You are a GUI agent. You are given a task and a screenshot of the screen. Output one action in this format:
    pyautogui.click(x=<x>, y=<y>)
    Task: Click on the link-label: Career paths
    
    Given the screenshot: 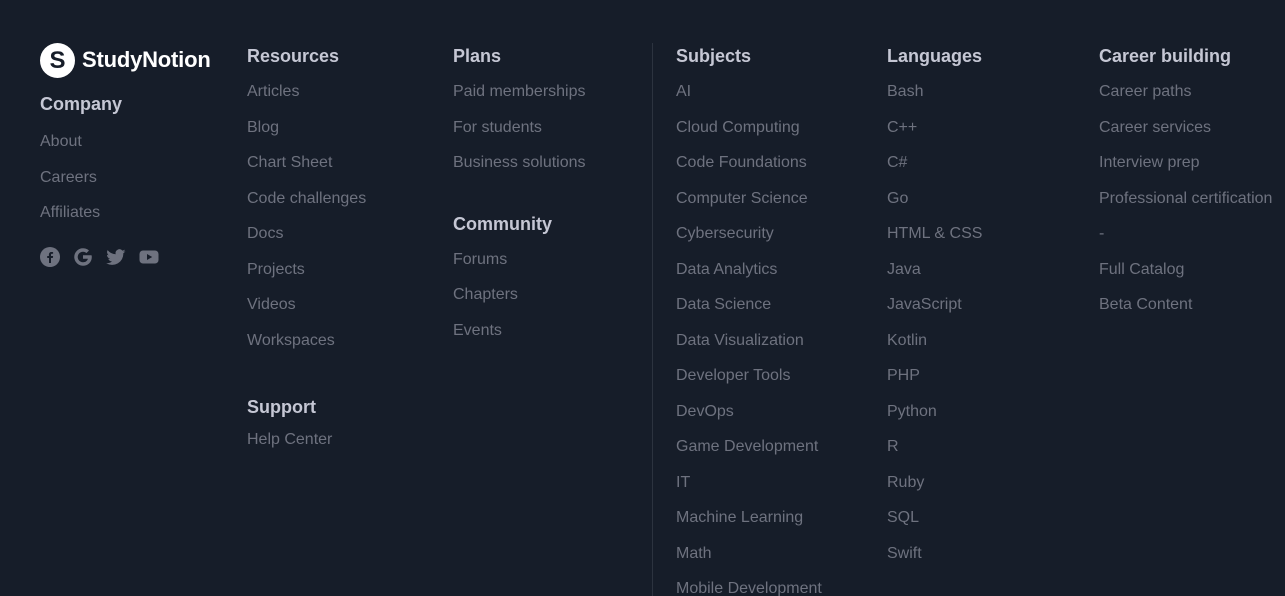 What is the action you would take?
    pyautogui.click(x=1145, y=91)
    